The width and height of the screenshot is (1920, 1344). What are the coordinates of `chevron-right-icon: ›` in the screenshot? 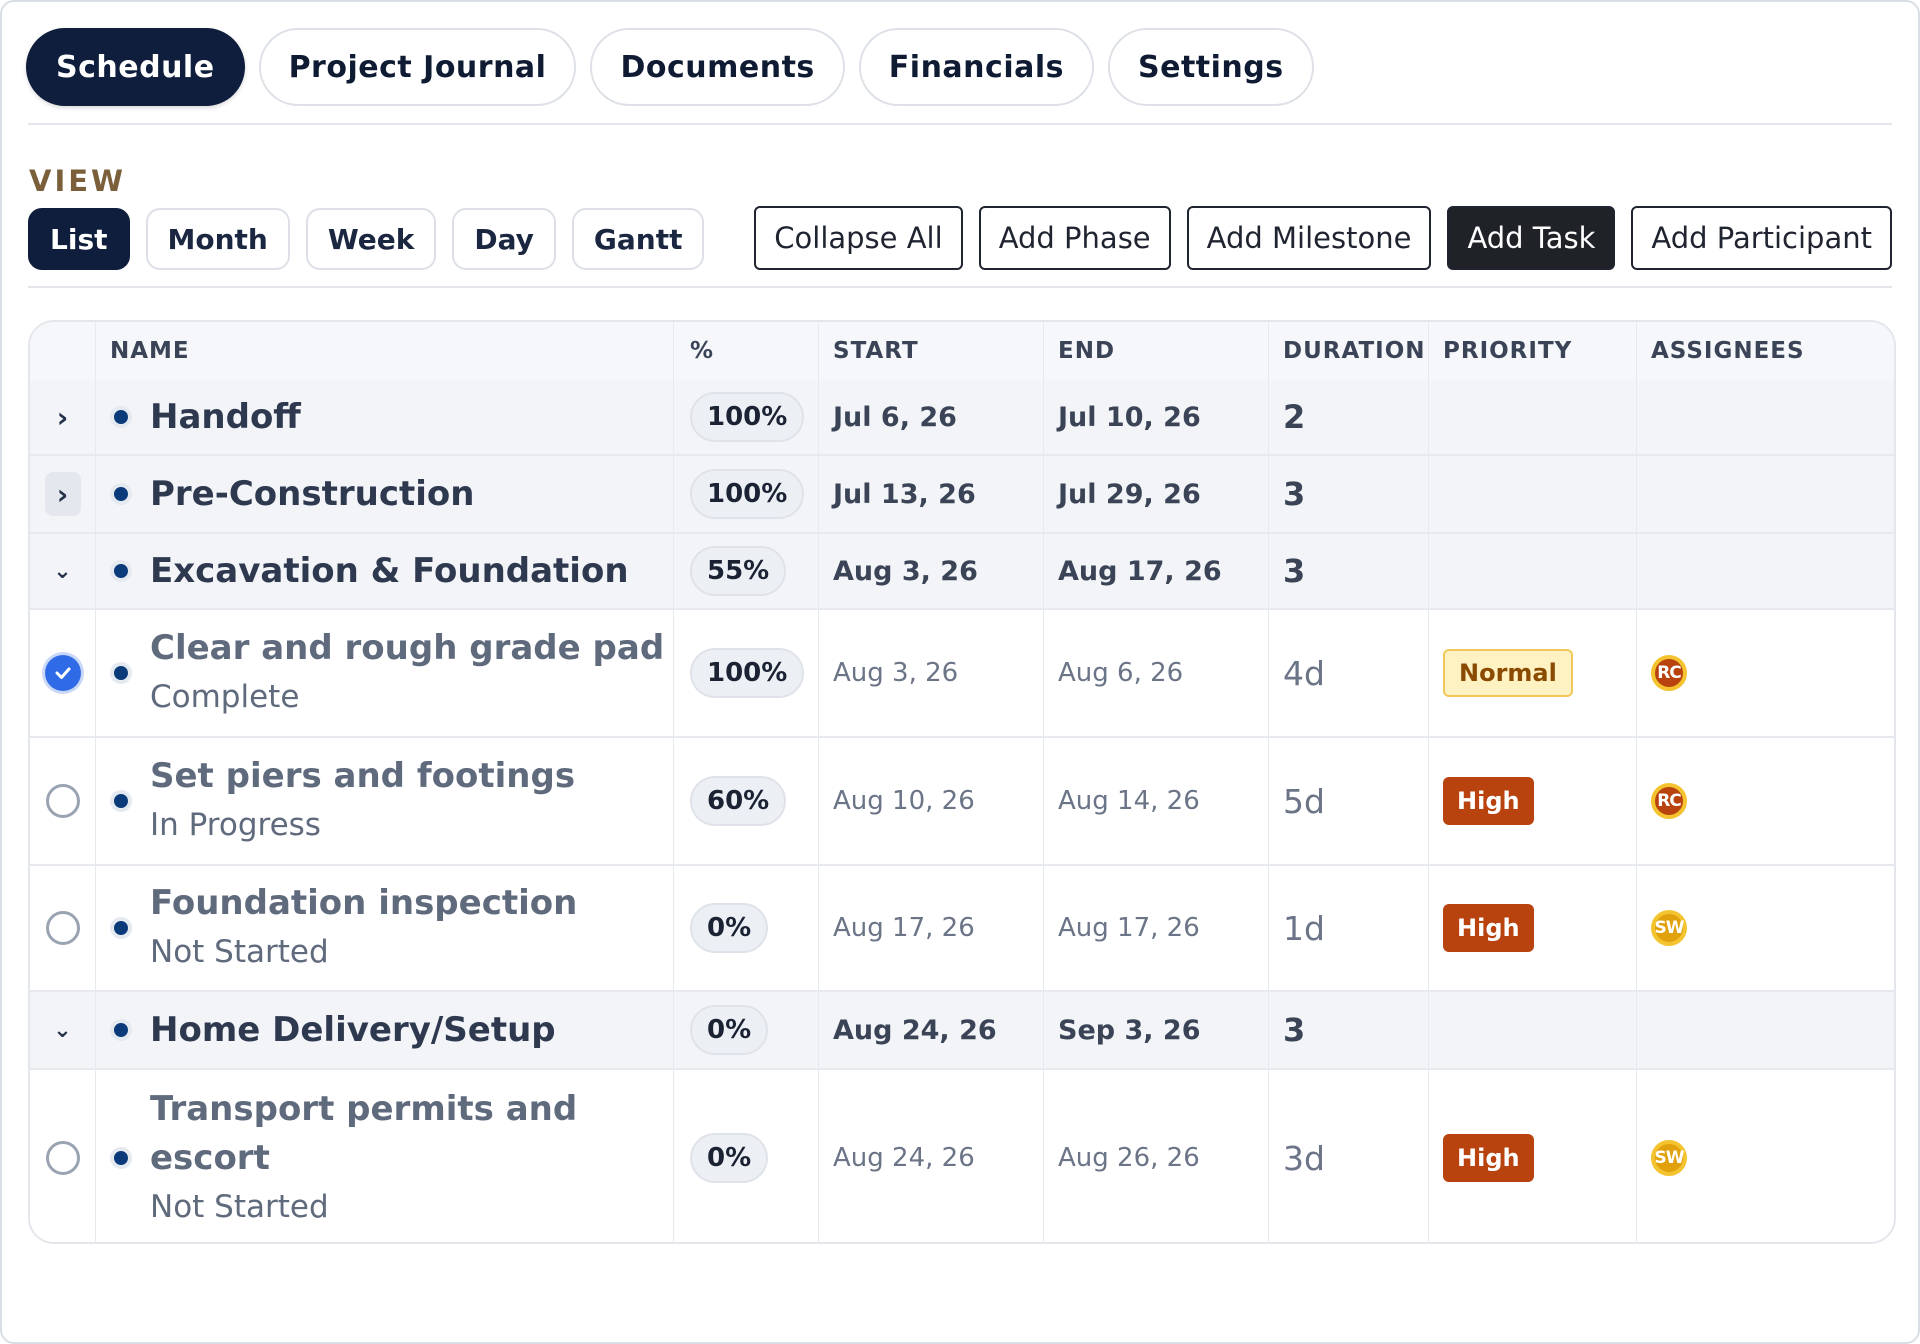 It's located at (62, 494).